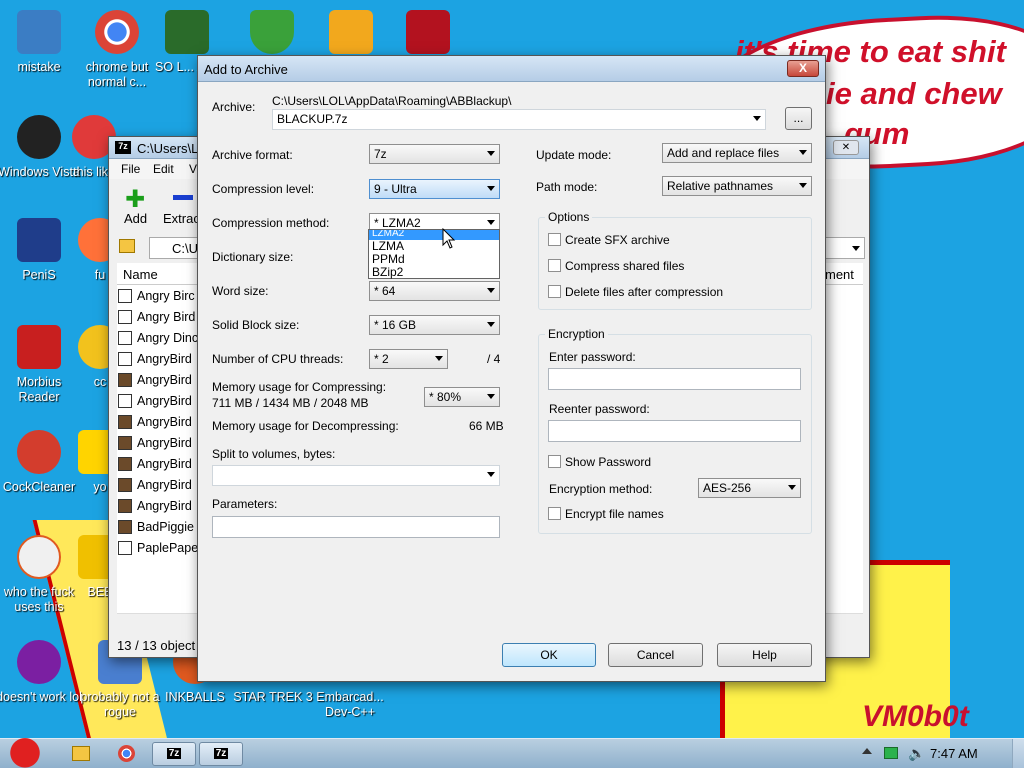  What do you see at coordinates (135, 218) in the screenshot?
I see `toolbar-add-label: Add` at bounding box center [135, 218].